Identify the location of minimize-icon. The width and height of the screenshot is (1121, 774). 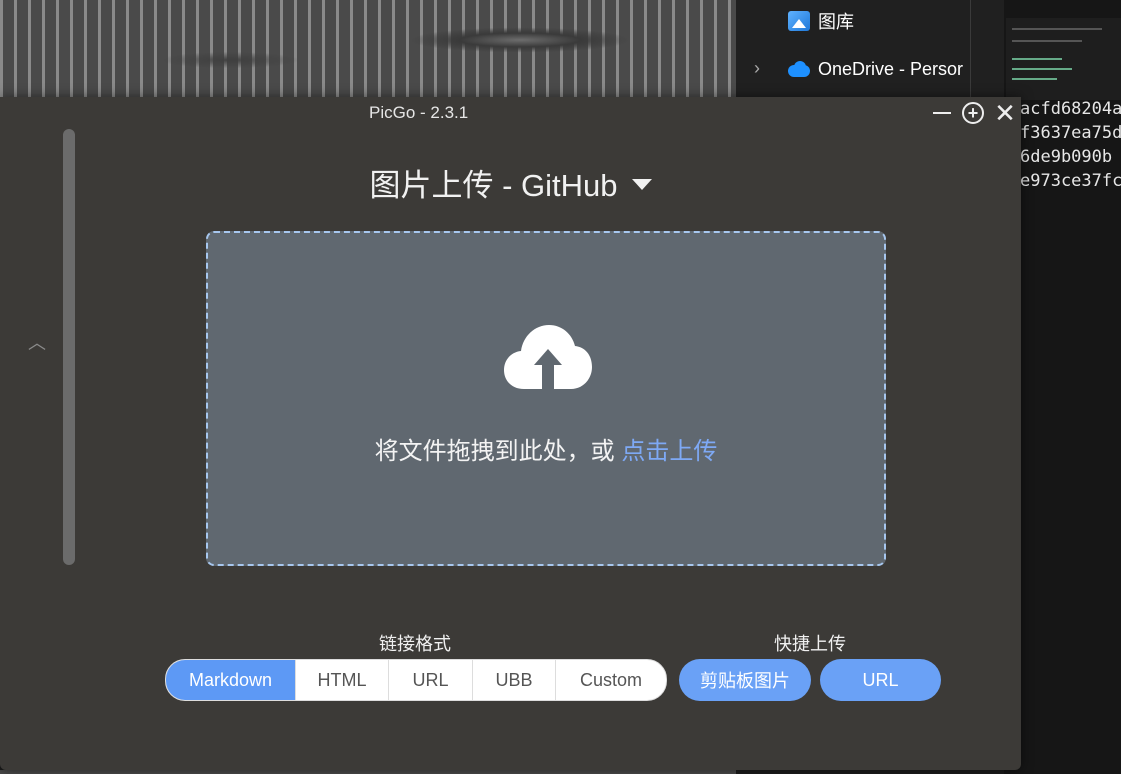
(942, 113).